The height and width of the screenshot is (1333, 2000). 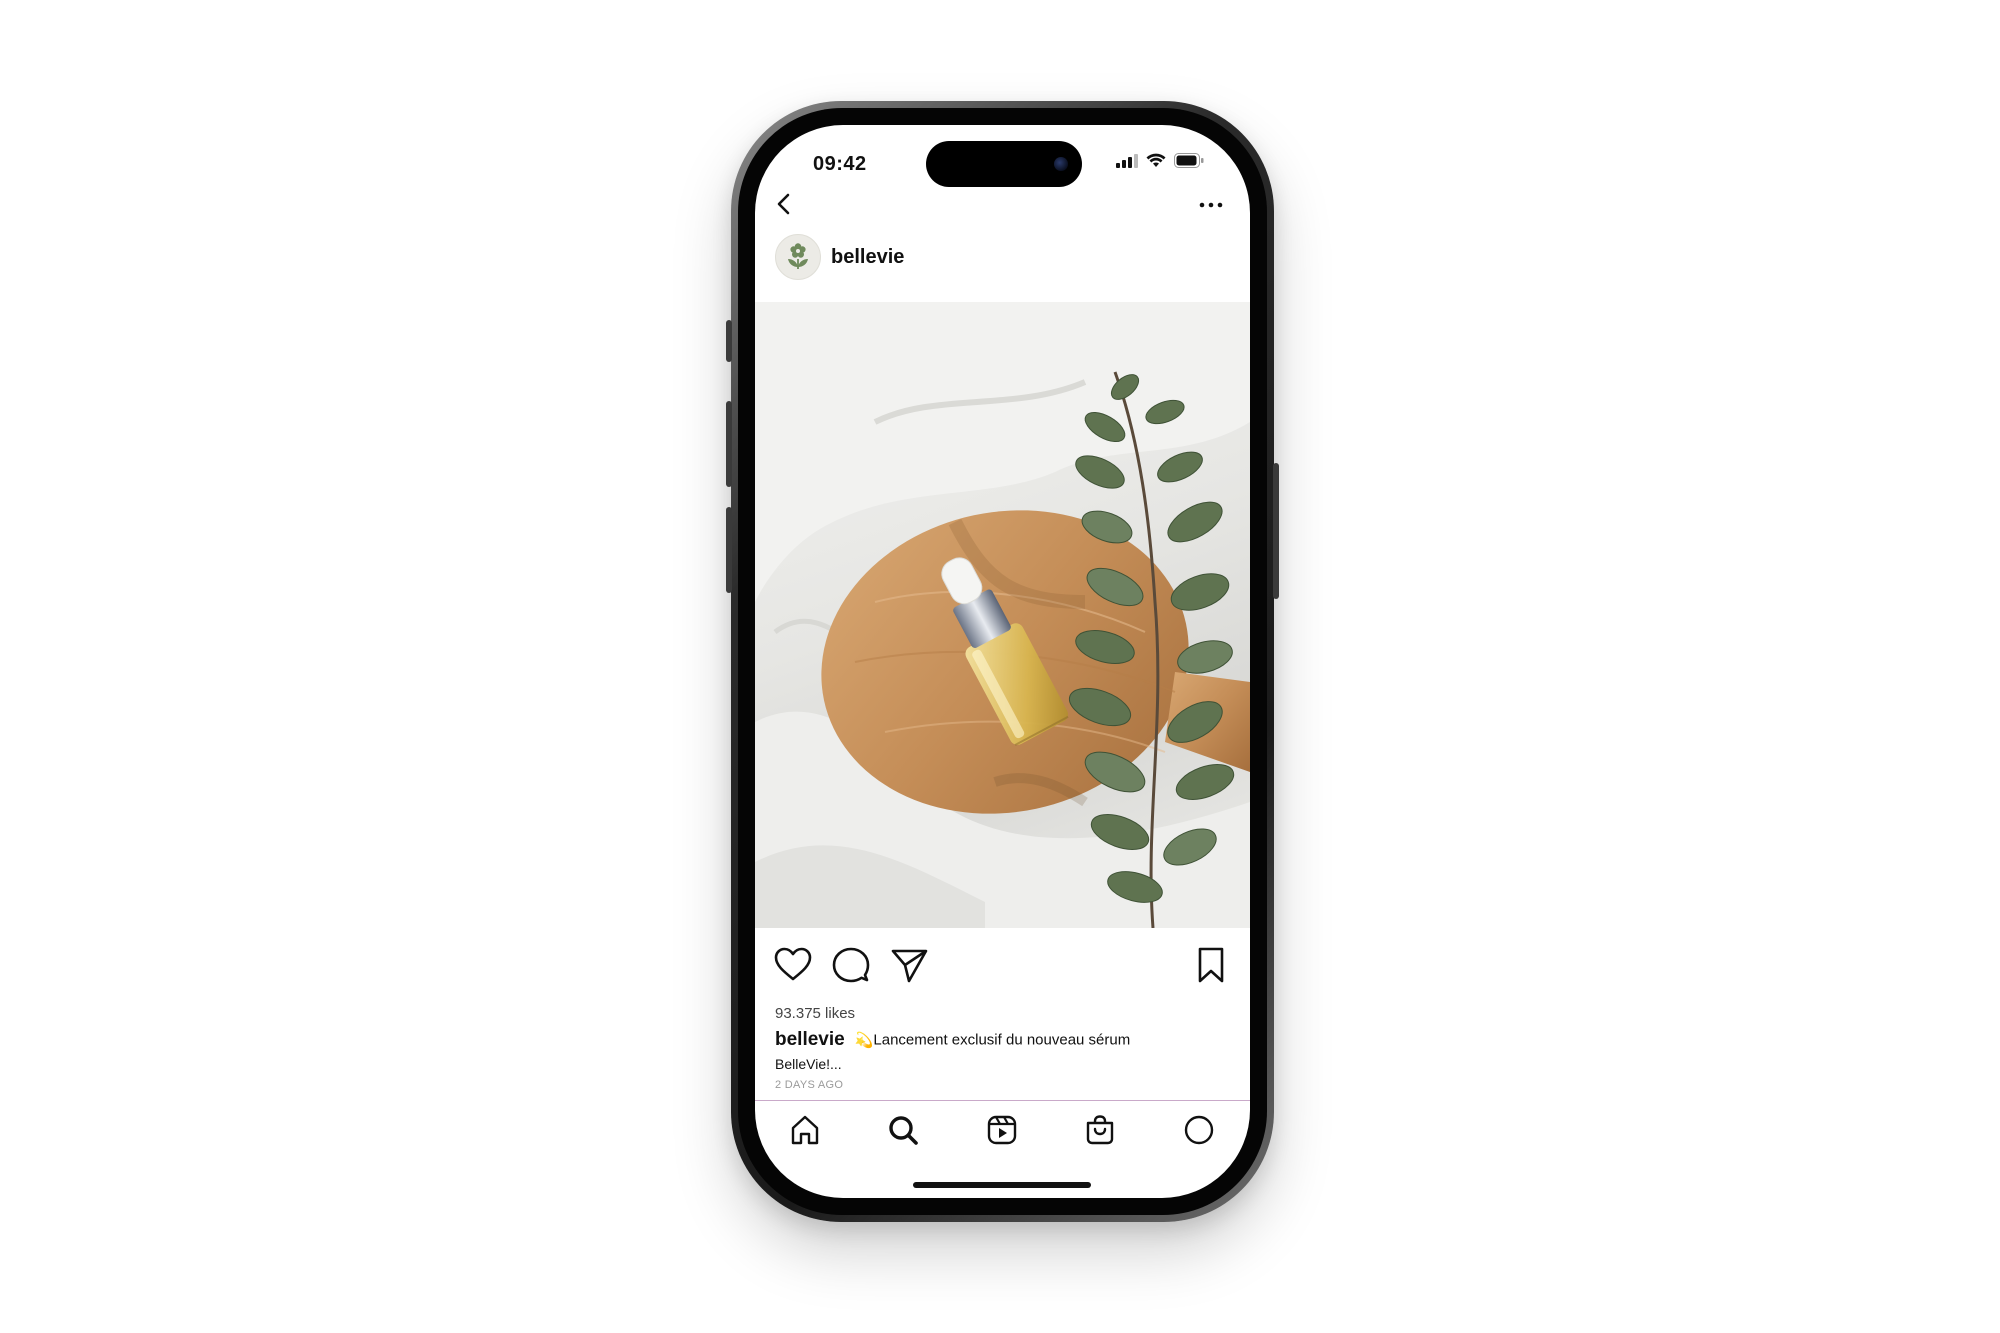 What do you see at coordinates (840, 164) in the screenshot?
I see `status-time: 09:42` at bounding box center [840, 164].